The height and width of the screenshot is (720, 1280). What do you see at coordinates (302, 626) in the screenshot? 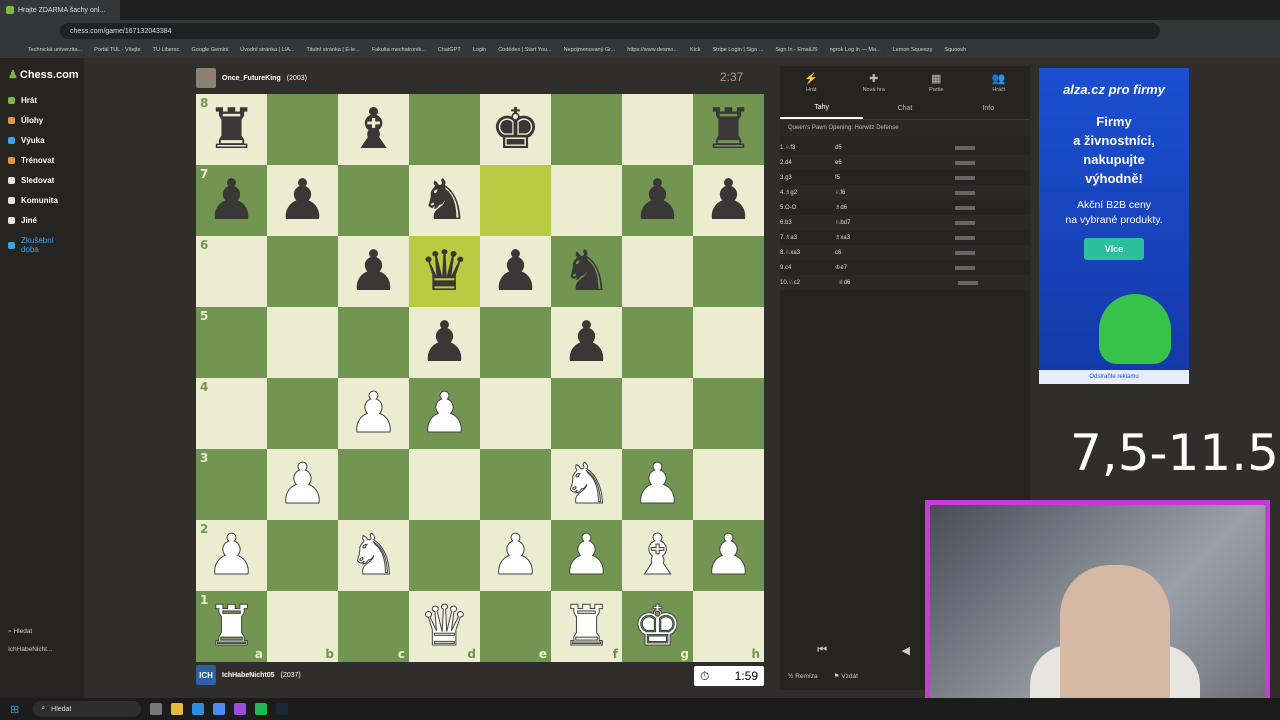
I see `square-b1: b` at bounding box center [302, 626].